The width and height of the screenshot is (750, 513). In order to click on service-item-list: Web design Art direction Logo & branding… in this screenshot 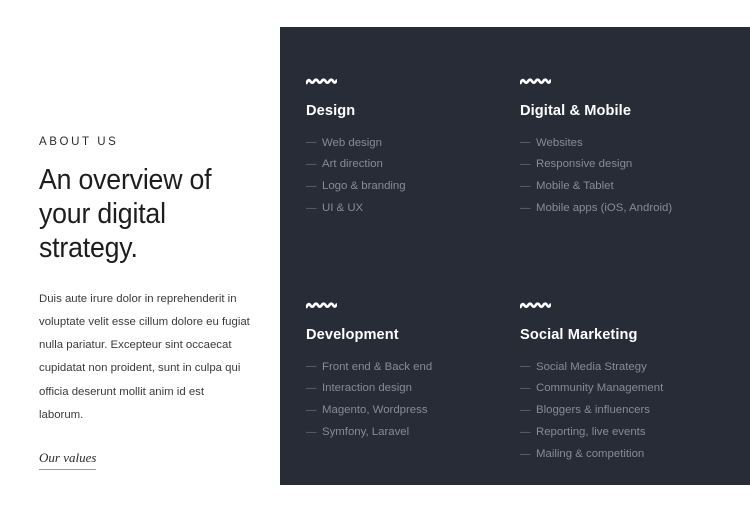, I will do `click(413, 176)`.